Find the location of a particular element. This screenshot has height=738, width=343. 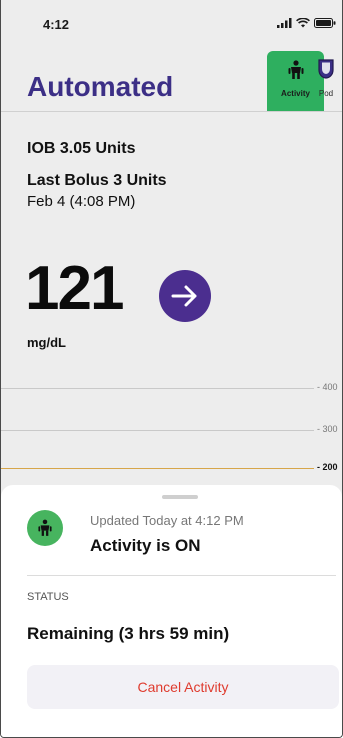

cancel-activity-button: Cancel Activity is located at coordinates (183, 687).